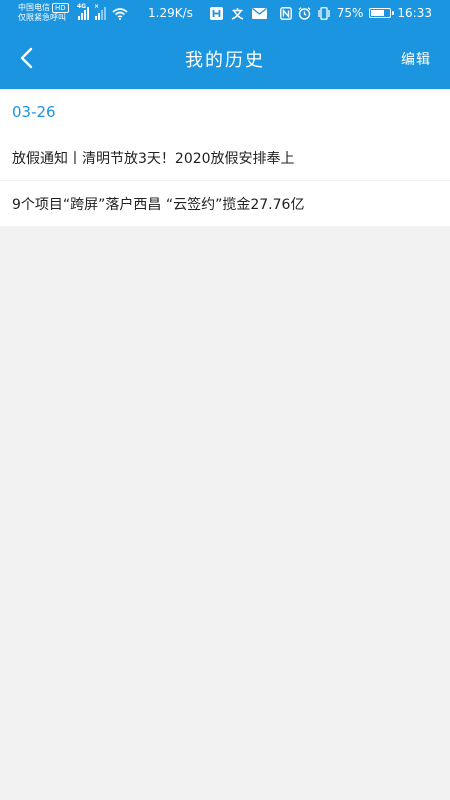  Describe the element at coordinates (97, 6) in the screenshot. I see `signal-label-x: ×` at that location.